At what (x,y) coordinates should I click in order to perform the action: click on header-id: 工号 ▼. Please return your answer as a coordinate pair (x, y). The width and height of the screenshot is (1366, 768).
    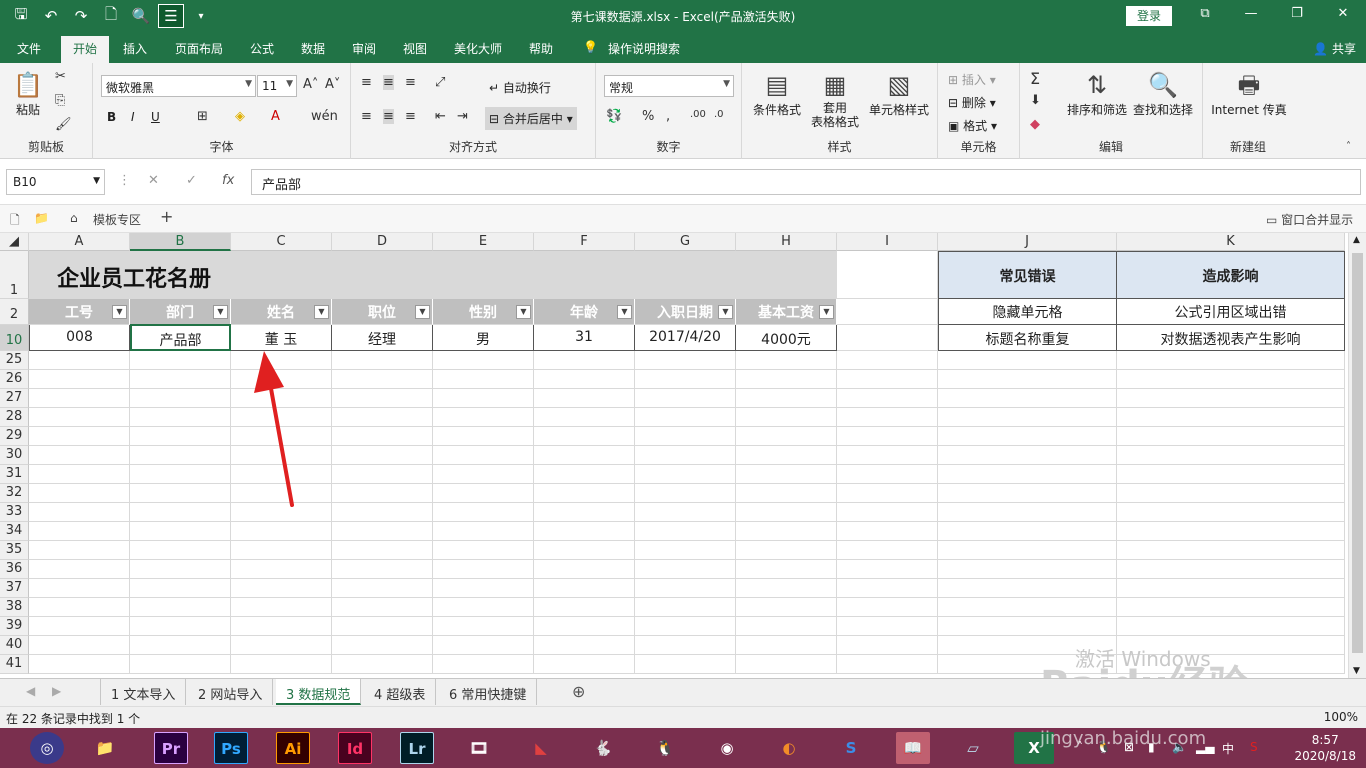
    Looking at the image, I should click on (79, 312).